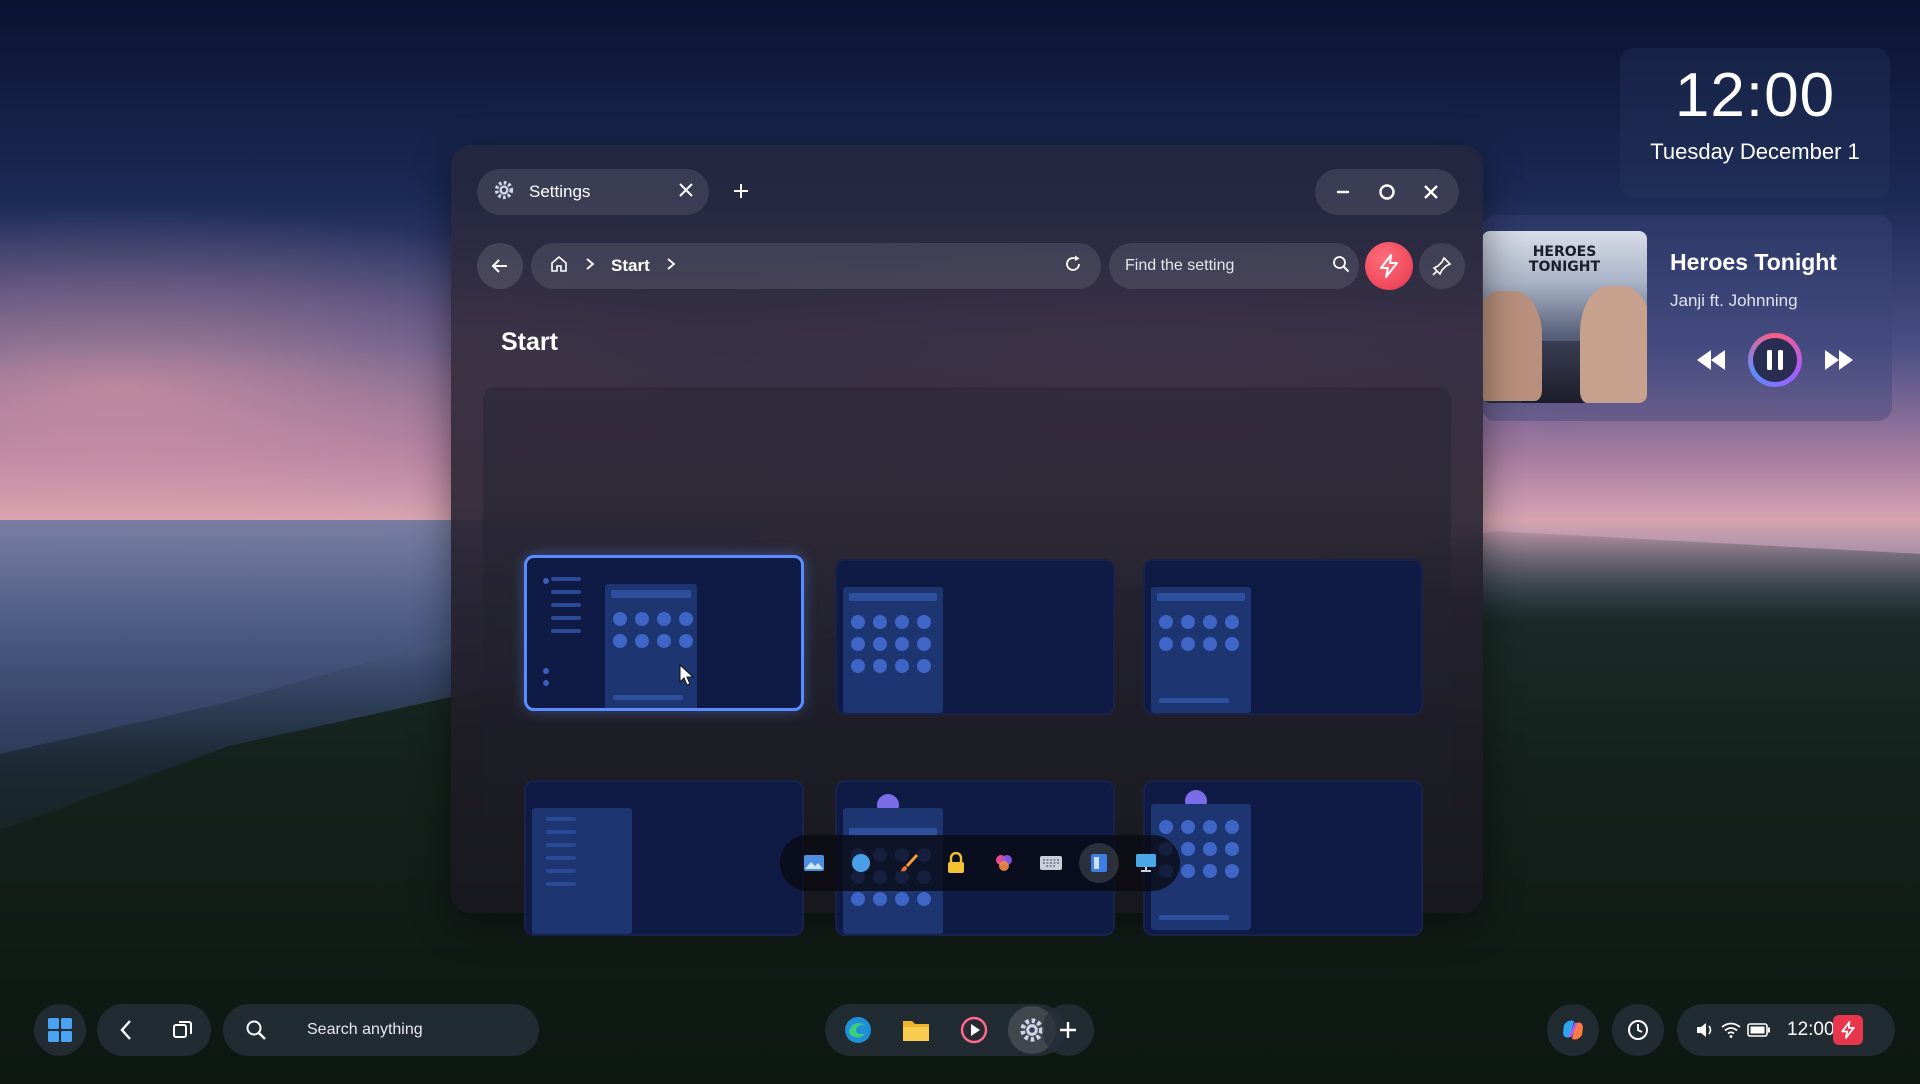 The width and height of the screenshot is (1920, 1084). What do you see at coordinates (686, 192) in the screenshot?
I see `close-tab-icon` at bounding box center [686, 192].